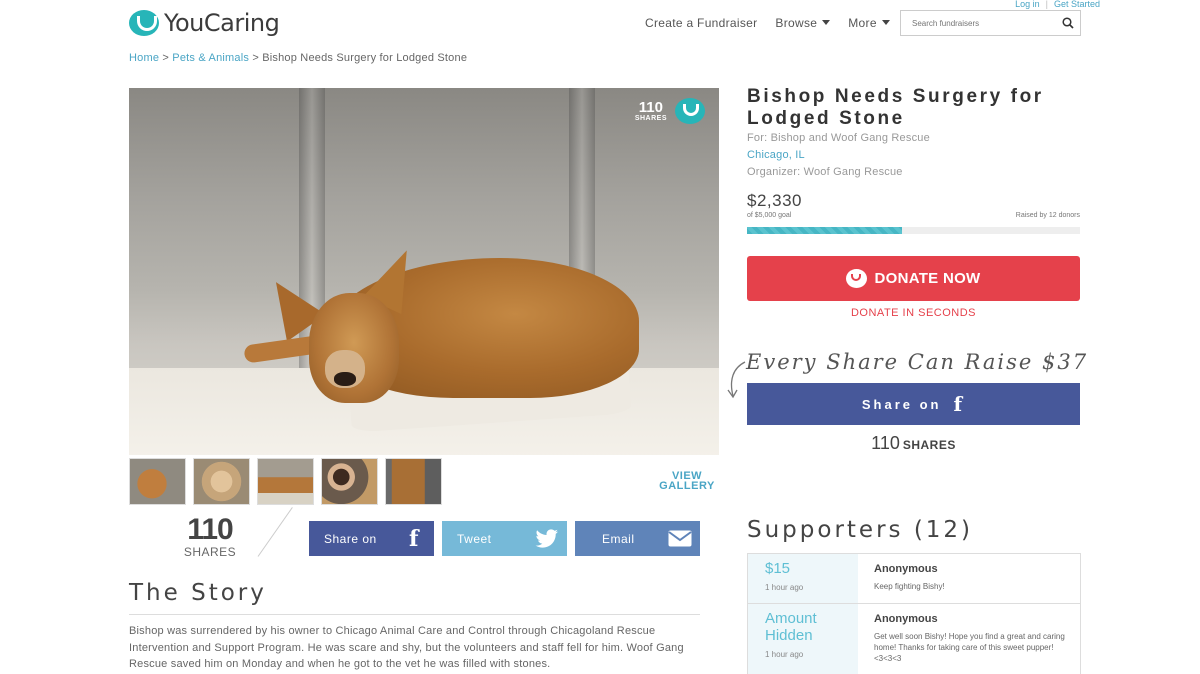 This screenshot has width=1200, height=674. I want to click on supporters-heading: Supporters (12), so click(860, 530).